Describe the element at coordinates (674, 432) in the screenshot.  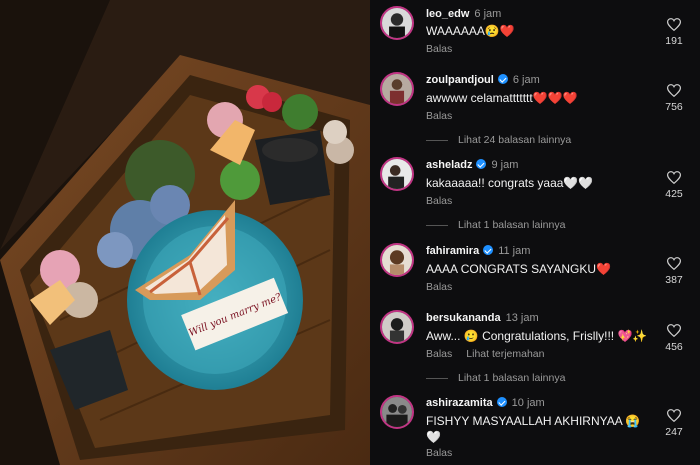
I see `like-count: 247` at that location.